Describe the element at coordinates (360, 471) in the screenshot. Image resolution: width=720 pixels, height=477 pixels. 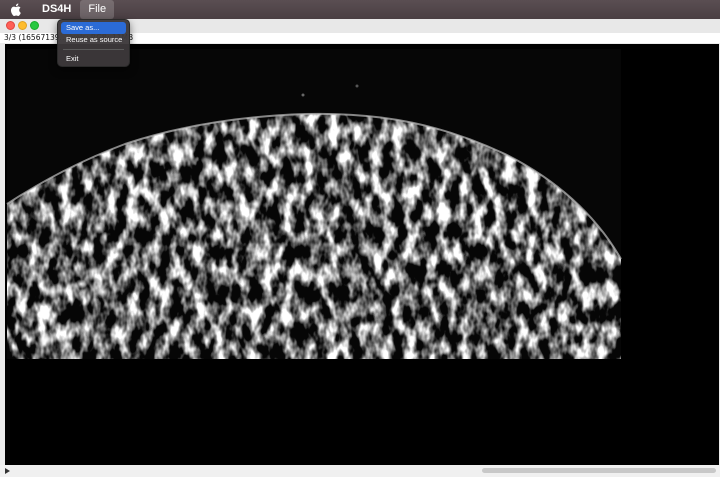
I see `bottom-bar` at that location.